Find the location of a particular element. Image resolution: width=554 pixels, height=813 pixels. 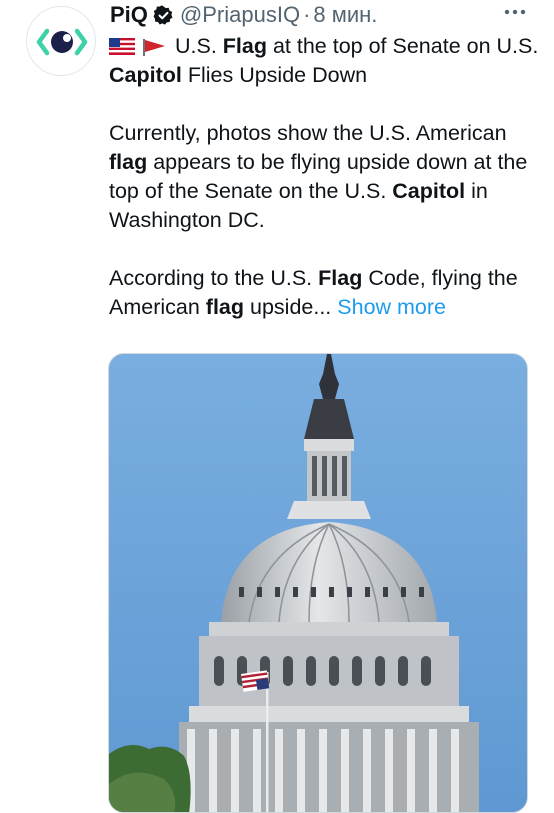

author-handle: @PriapusIQ is located at coordinates (240, 15).